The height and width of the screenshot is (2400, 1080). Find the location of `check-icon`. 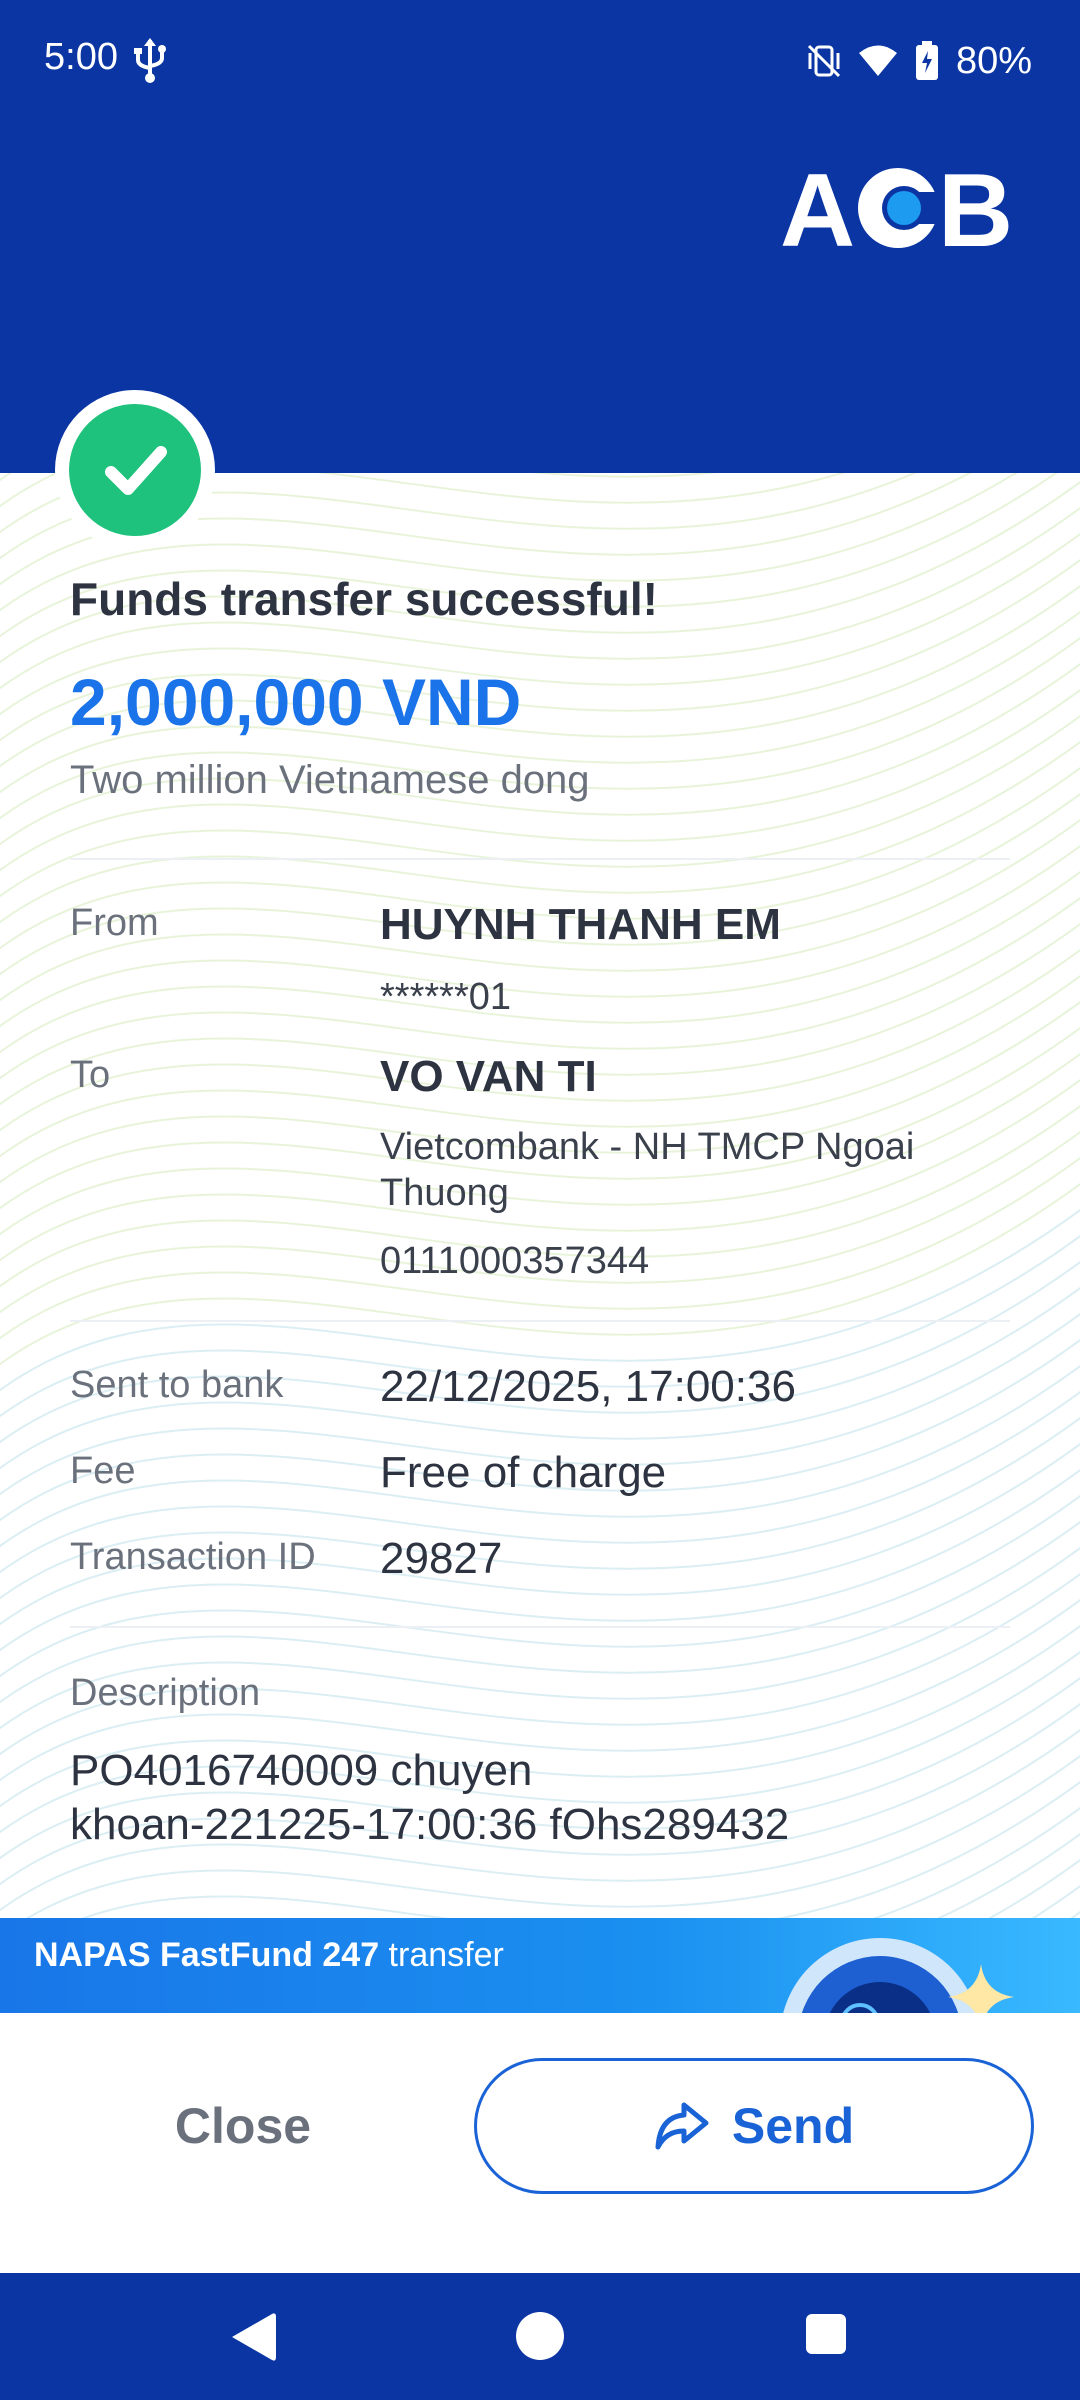

check-icon is located at coordinates (136, 470).